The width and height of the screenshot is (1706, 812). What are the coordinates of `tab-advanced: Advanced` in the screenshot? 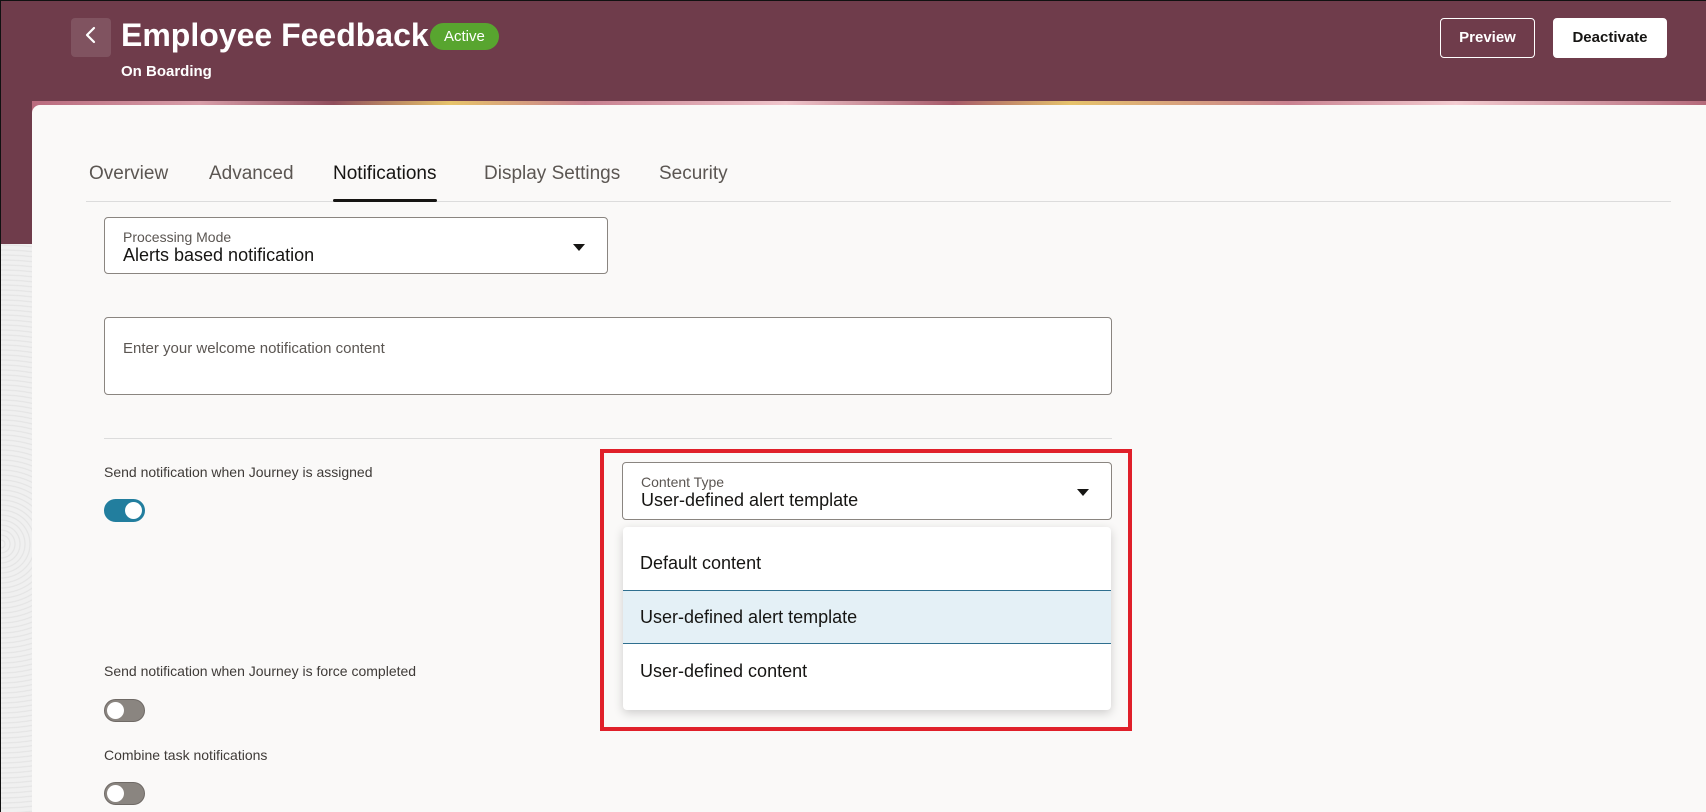 It's located at (251, 182).